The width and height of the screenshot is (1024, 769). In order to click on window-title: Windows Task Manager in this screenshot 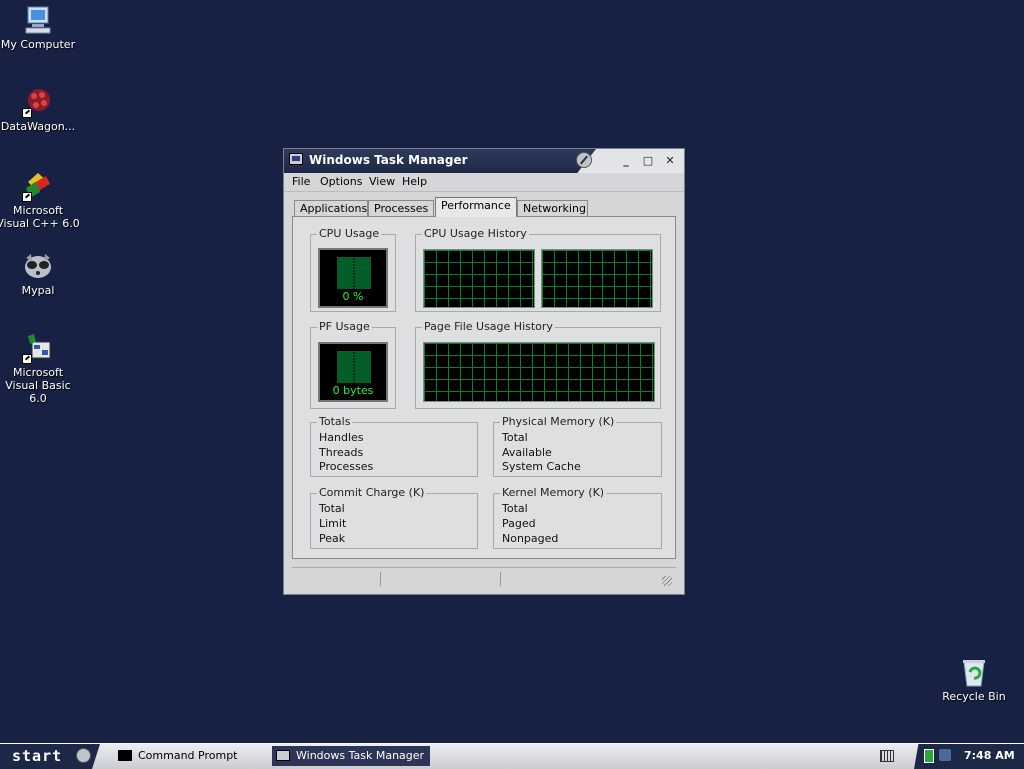, I will do `click(388, 160)`.